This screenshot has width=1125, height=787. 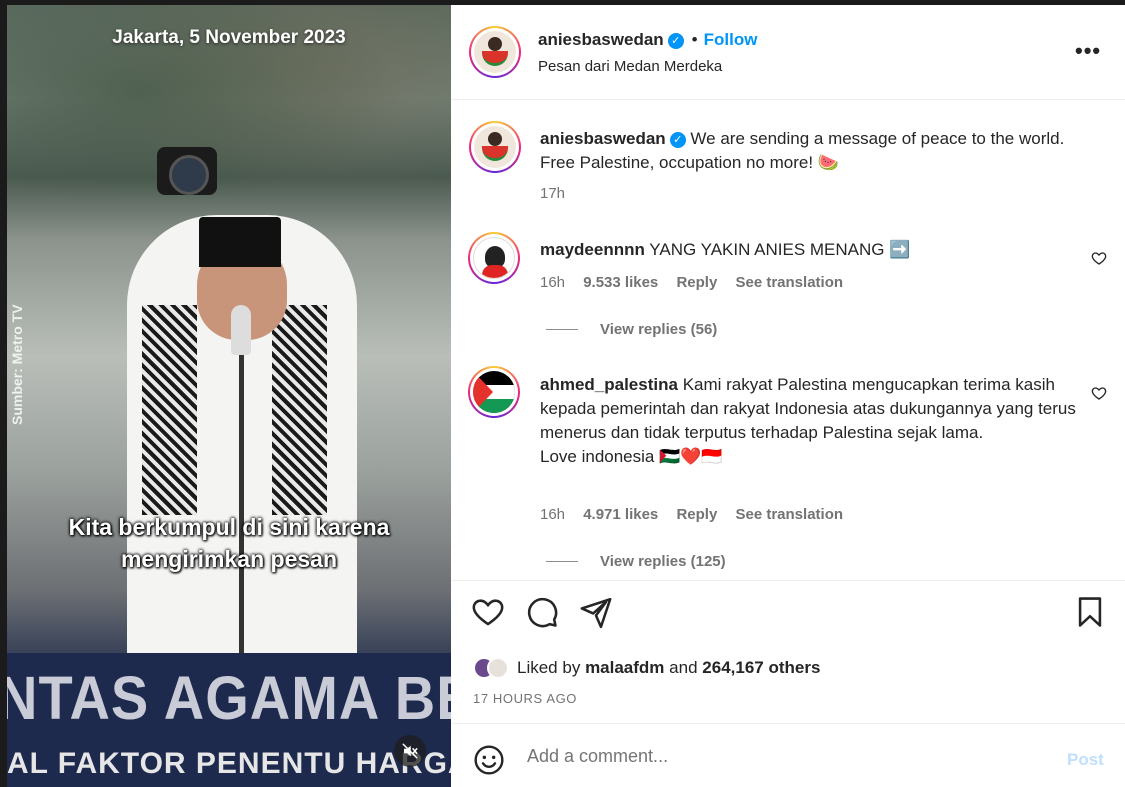 I want to click on view-replies-button: View replies (125), so click(x=636, y=561).